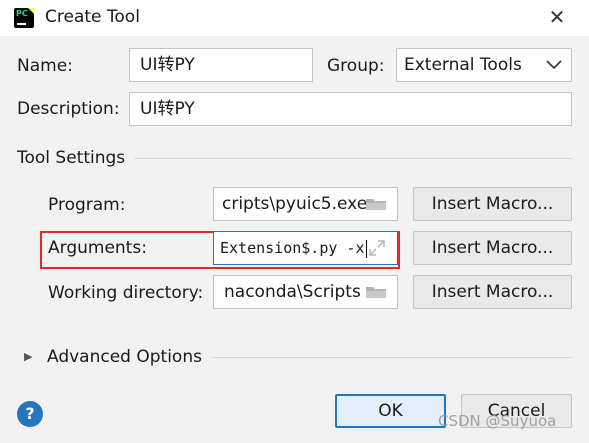  What do you see at coordinates (71, 158) in the screenshot?
I see `tool-settings-heading: Tool Settings` at bounding box center [71, 158].